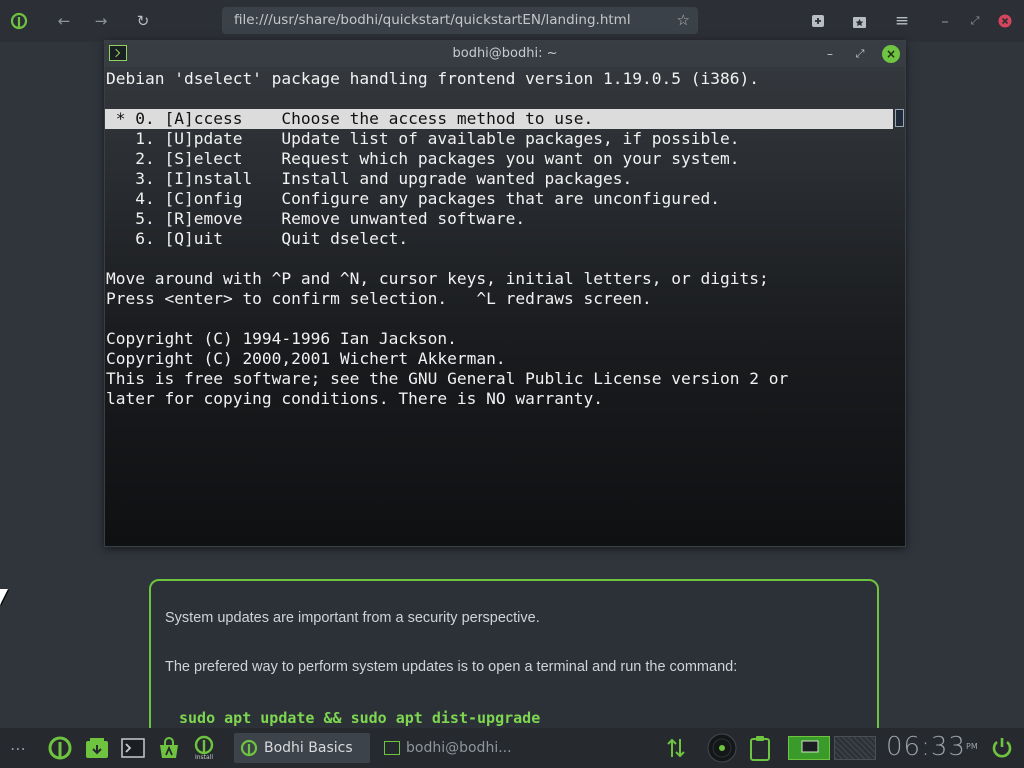 The width and height of the screenshot is (1024, 768). I want to click on terminal-icon, so click(392, 748).